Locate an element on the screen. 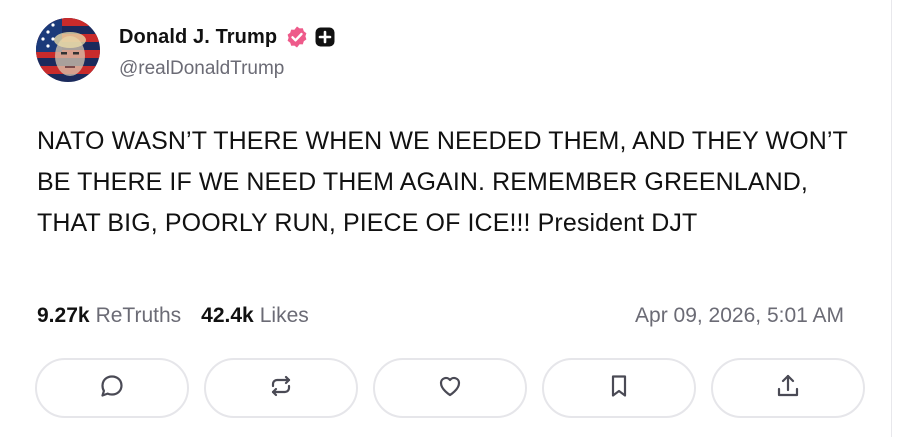 This screenshot has height=437, width=914. author-handle: @realDonaldTrump is located at coordinates (201, 69).